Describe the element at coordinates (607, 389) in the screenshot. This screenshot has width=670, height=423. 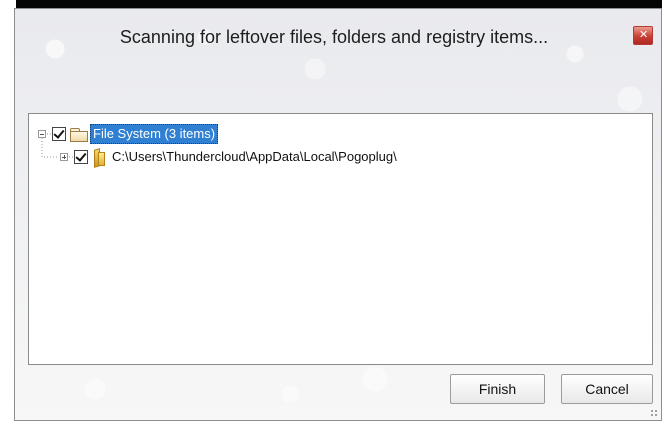
I see `cancel-button: Cancel` at that location.